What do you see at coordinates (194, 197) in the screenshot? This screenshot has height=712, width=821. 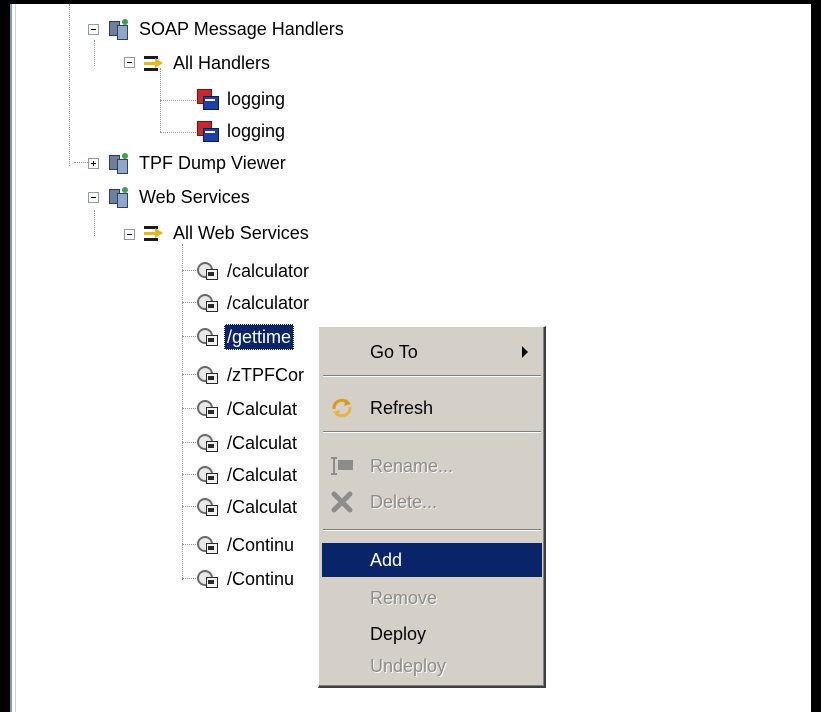 I see `tree-node-label: Web Services` at bounding box center [194, 197].